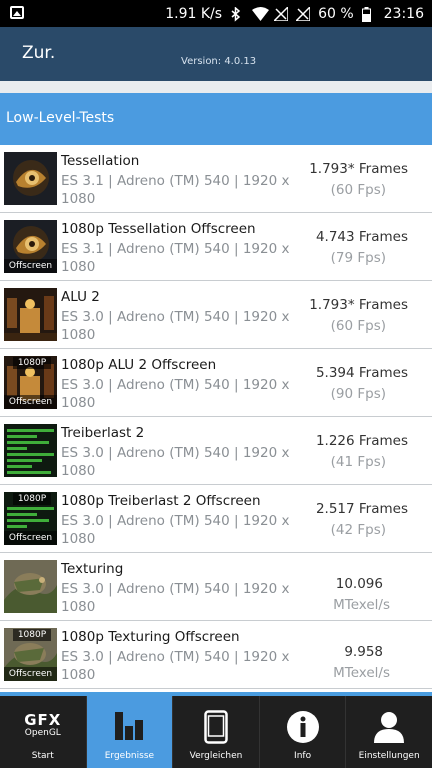 The width and height of the screenshot is (432, 768). What do you see at coordinates (60, 118) in the screenshot?
I see `section-title: Low-Level-Tests` at bounding box center [60, 118].